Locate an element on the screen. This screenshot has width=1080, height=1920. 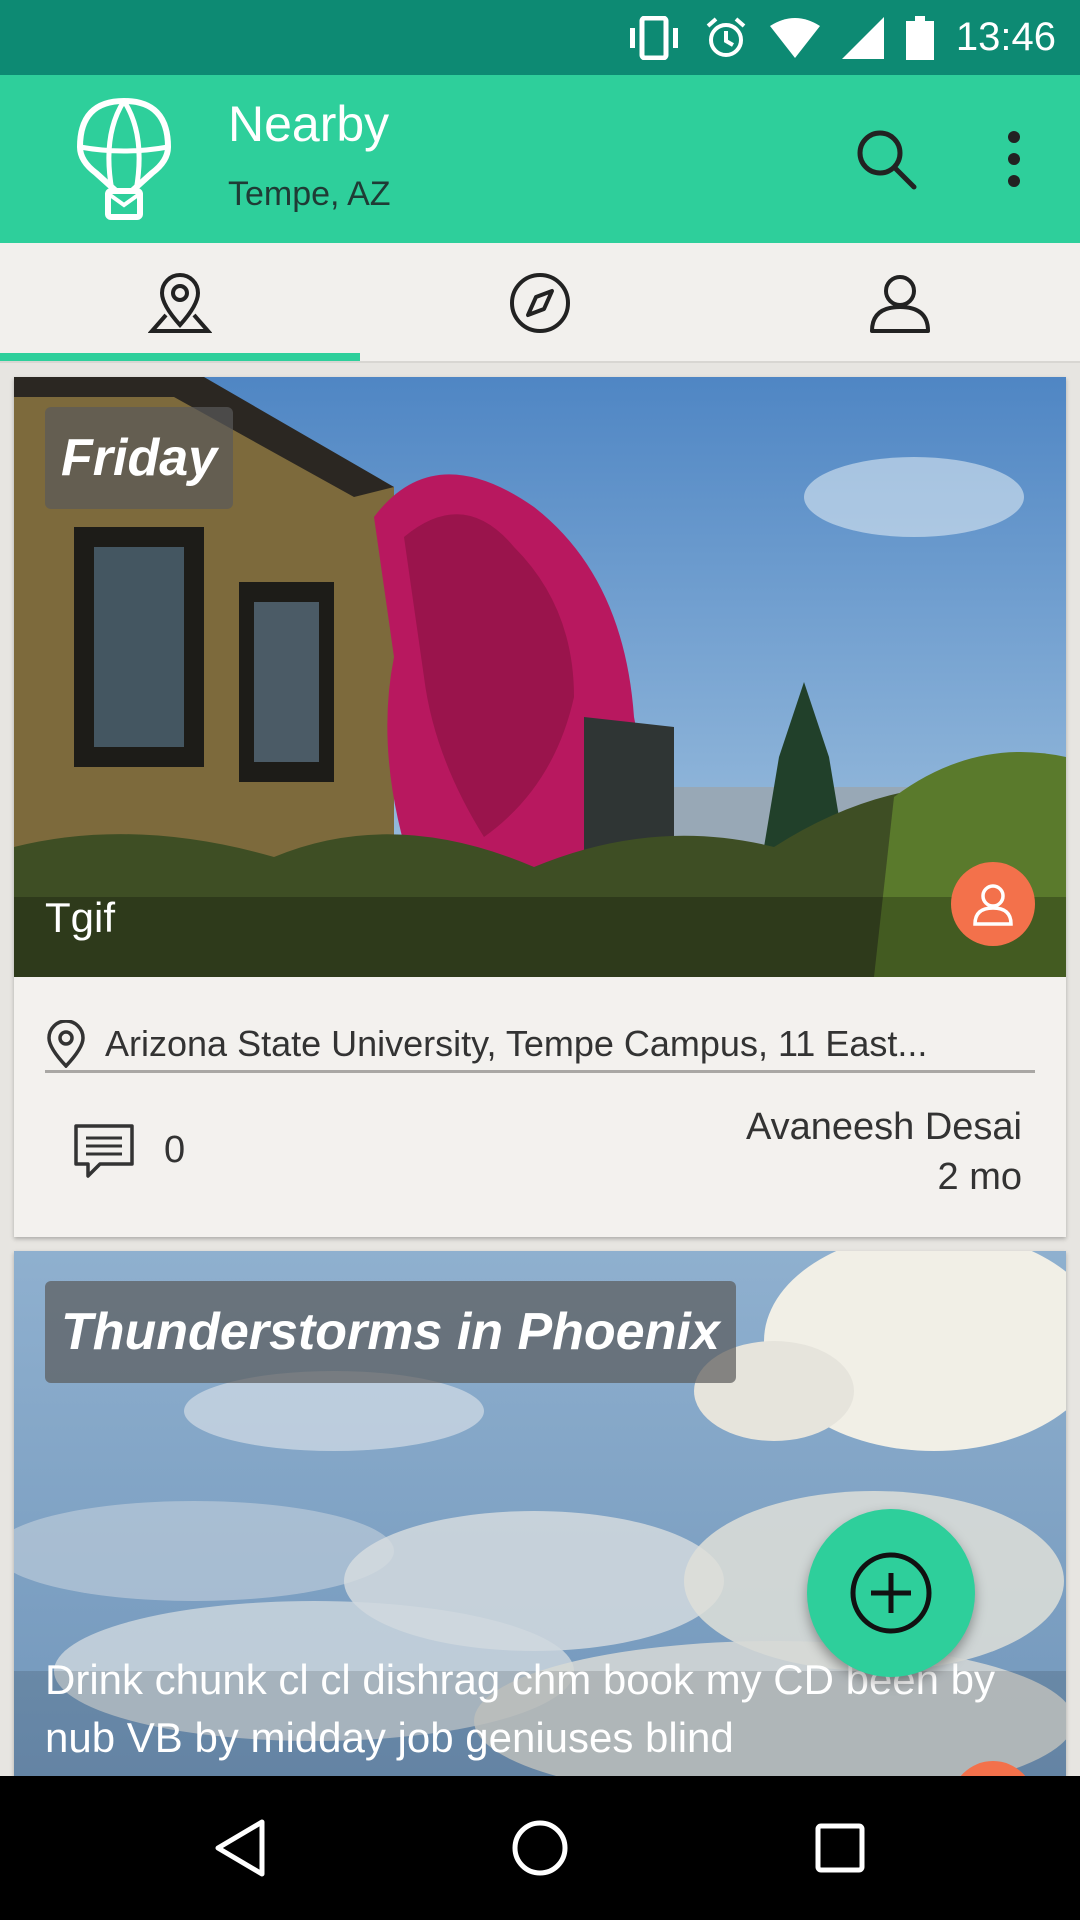
post-author-info: Avaneesh Desai 2 mo is located at coordinates (884, 1152).